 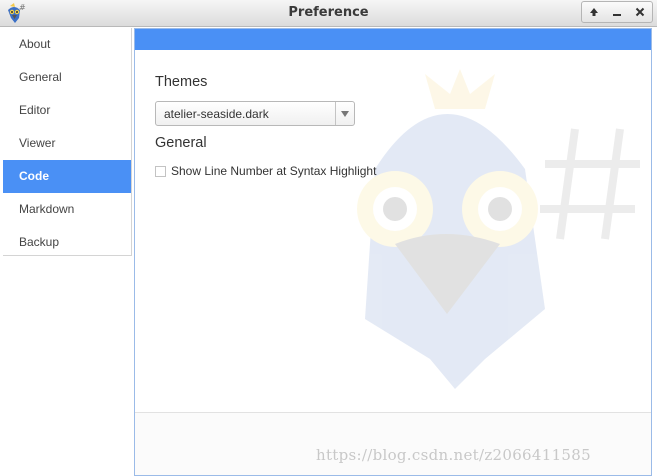 I want to click on close-icon, so click(x=640, y=12).